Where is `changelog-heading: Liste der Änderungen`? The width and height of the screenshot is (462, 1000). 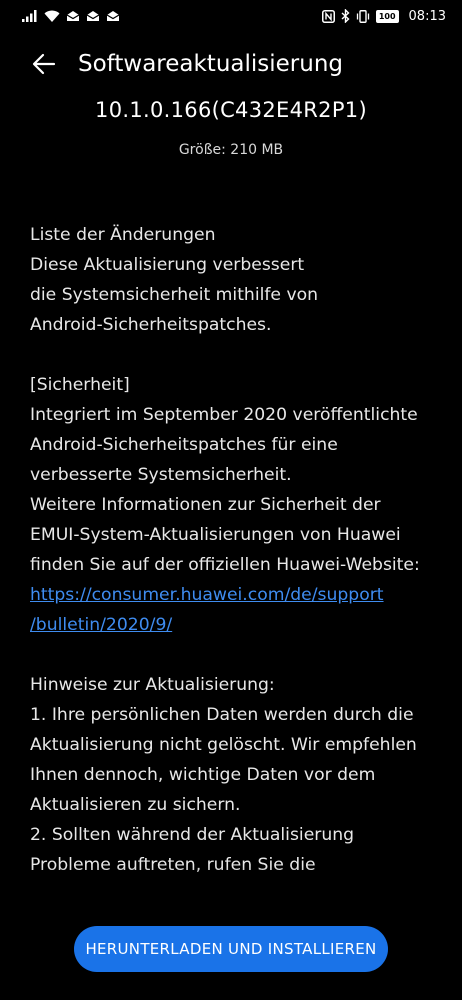 changelog-heading: Liste der Änderungen is located at coordinates (123, 235).